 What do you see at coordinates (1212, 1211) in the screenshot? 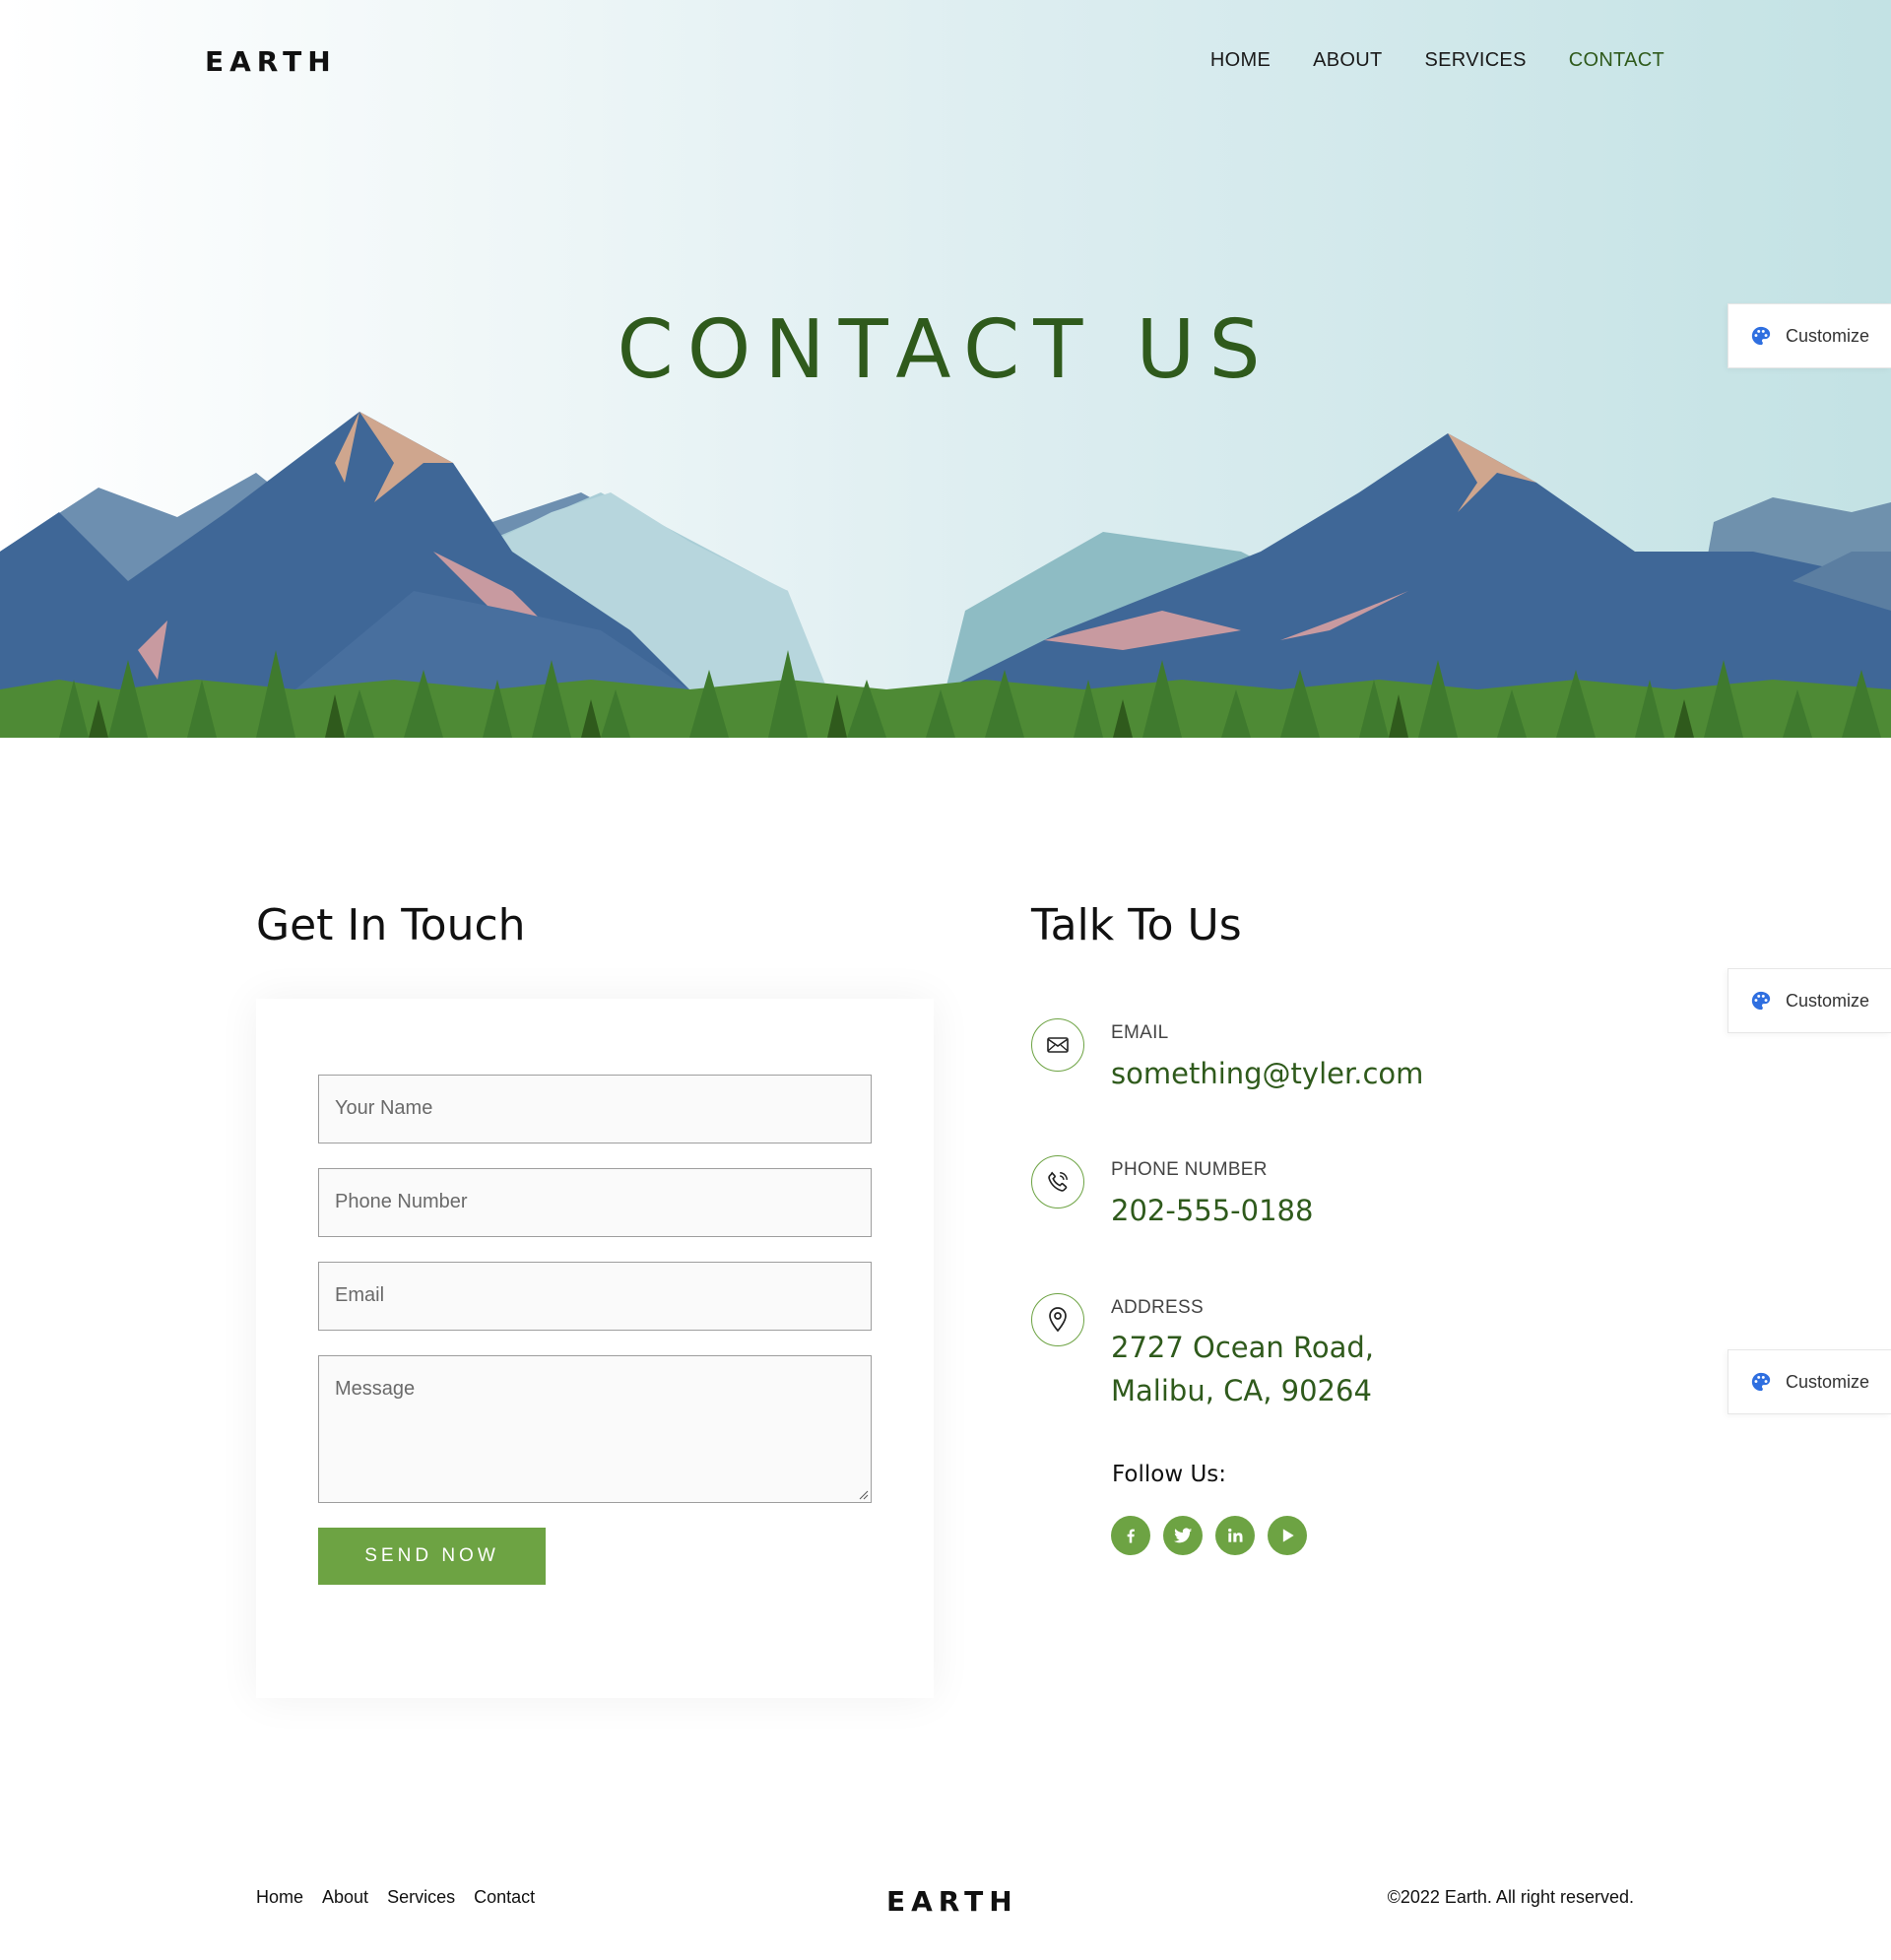
I see `phone-value: 202-555-0188` at bounding box center [1212, 1211].